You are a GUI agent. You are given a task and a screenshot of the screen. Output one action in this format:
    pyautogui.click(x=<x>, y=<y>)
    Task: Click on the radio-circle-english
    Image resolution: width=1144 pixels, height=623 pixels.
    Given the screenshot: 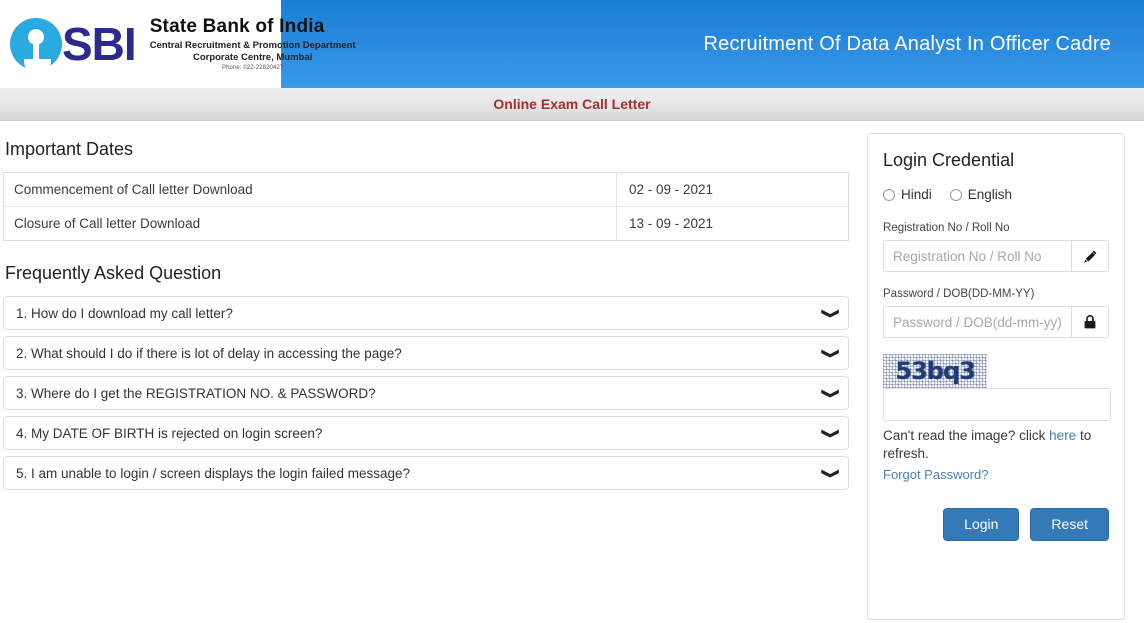 What is the action you would take?
    pyautogui.click(x=955, y=194)
    